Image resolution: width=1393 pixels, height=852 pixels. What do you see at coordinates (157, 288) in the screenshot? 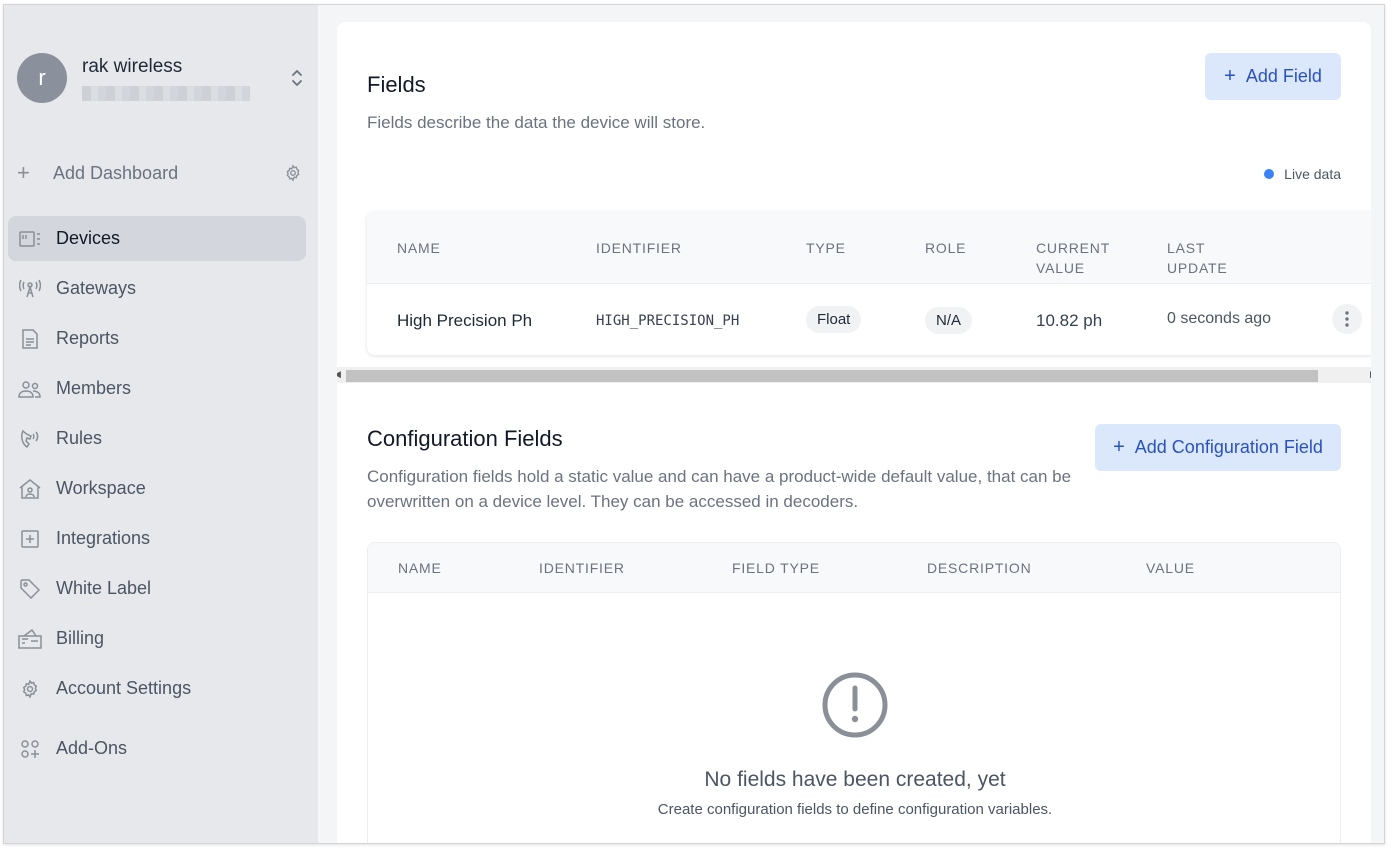
I see `sidebar-item-gateways: Gateways` at bounding box center [157, 288].